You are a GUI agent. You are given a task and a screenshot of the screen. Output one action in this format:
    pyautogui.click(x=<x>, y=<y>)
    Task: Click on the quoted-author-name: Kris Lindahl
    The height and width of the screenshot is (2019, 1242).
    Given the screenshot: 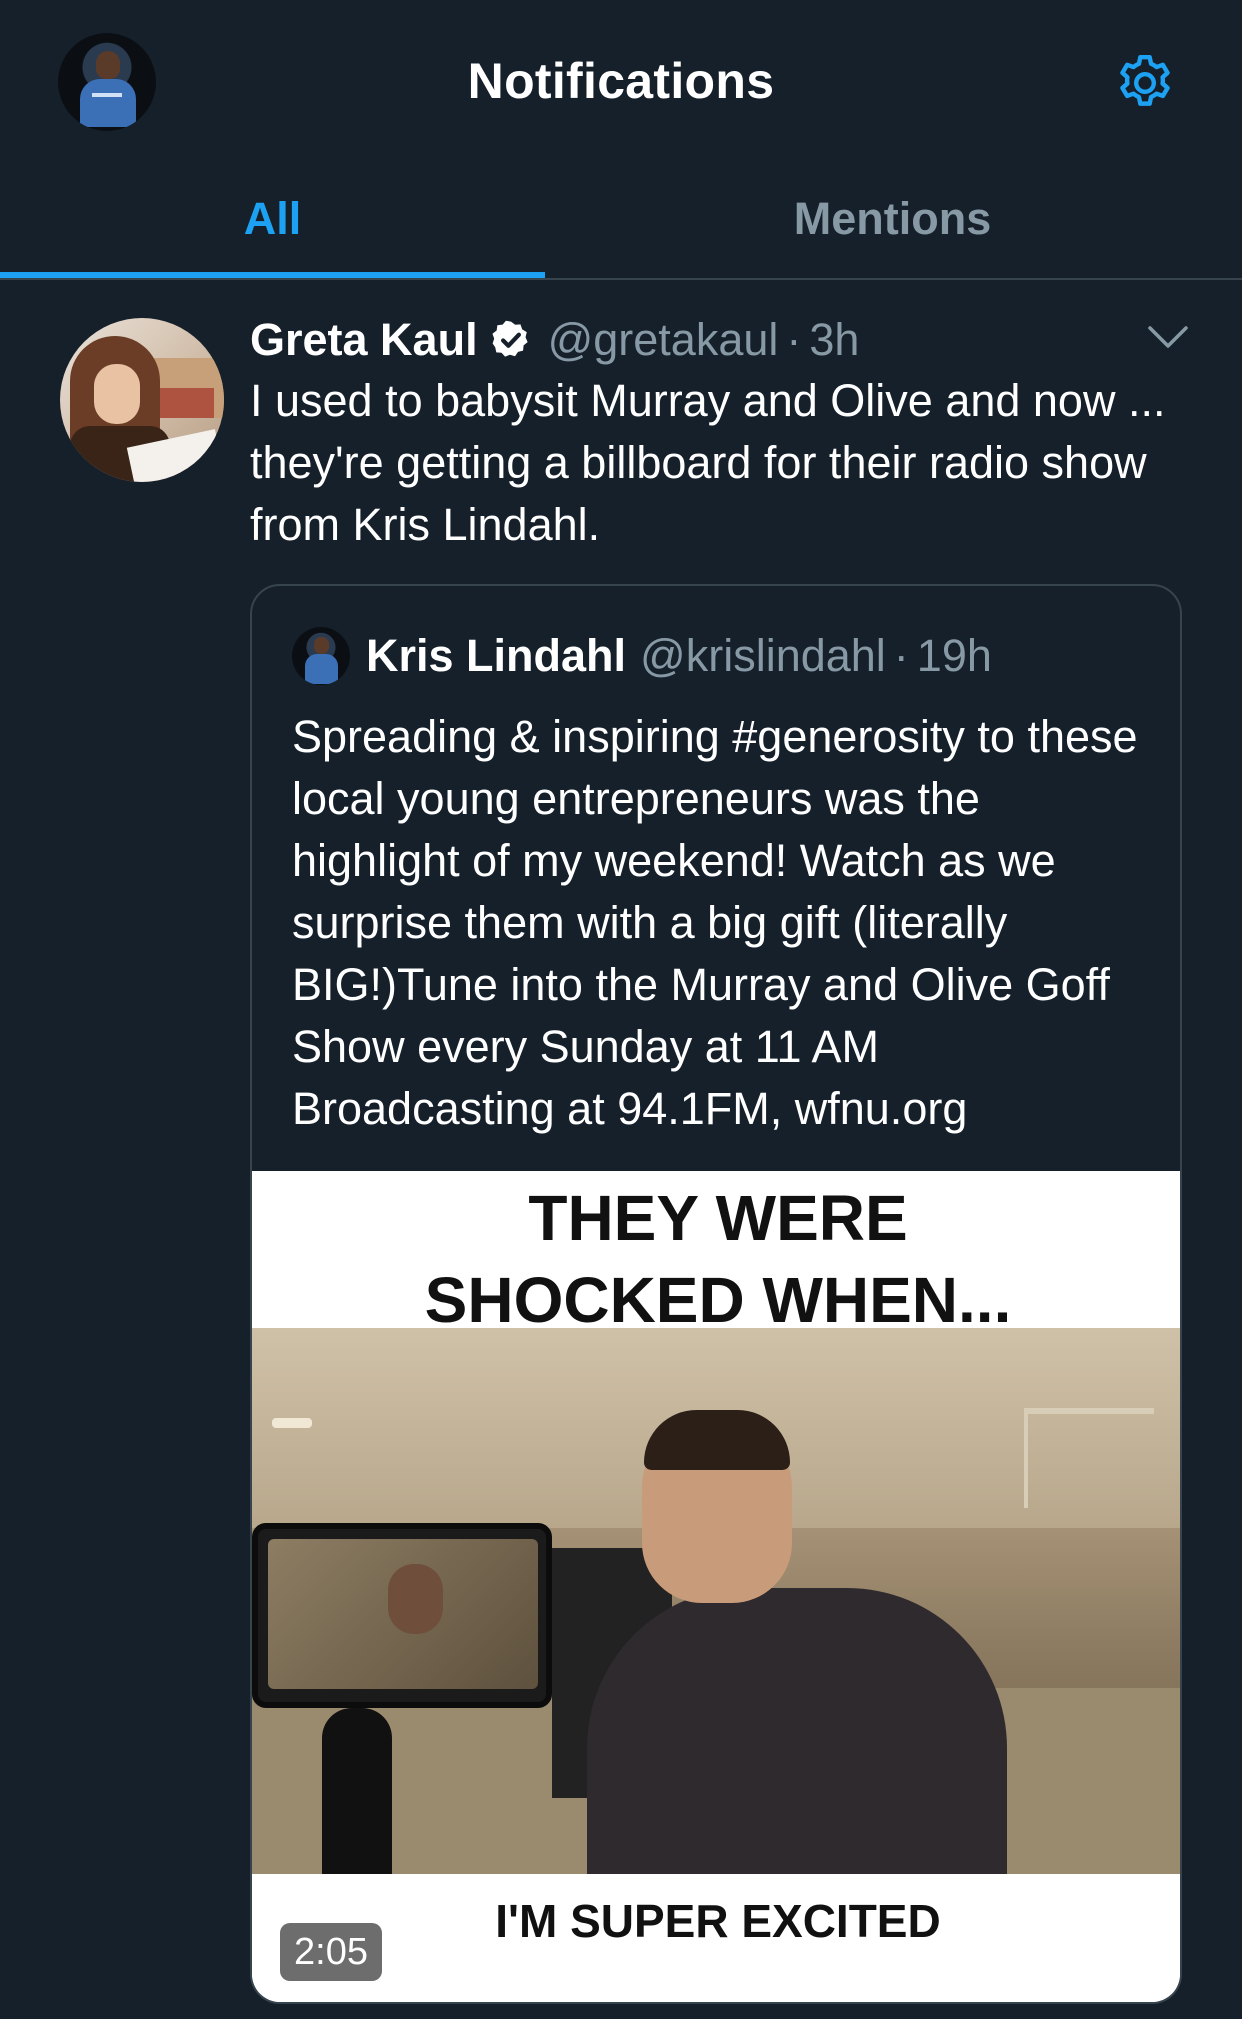 What is the action you would take?
    pyautogui.click(x=496, y=655)
    